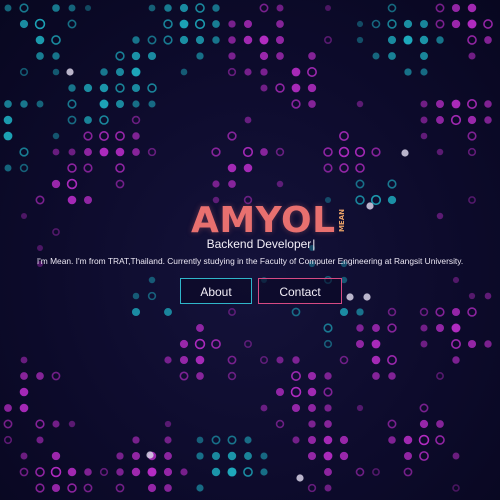  What do you see at coordinates (216, 291) in the screenshot?
I see `about-button: About` at bounding box center [216, 291].